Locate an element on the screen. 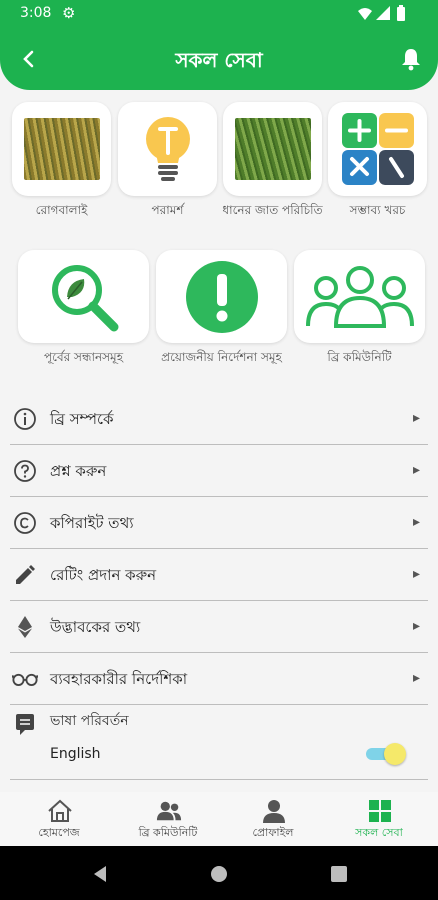  tile-advice-label: পরামর্শ is located at coordinates (167, 210).